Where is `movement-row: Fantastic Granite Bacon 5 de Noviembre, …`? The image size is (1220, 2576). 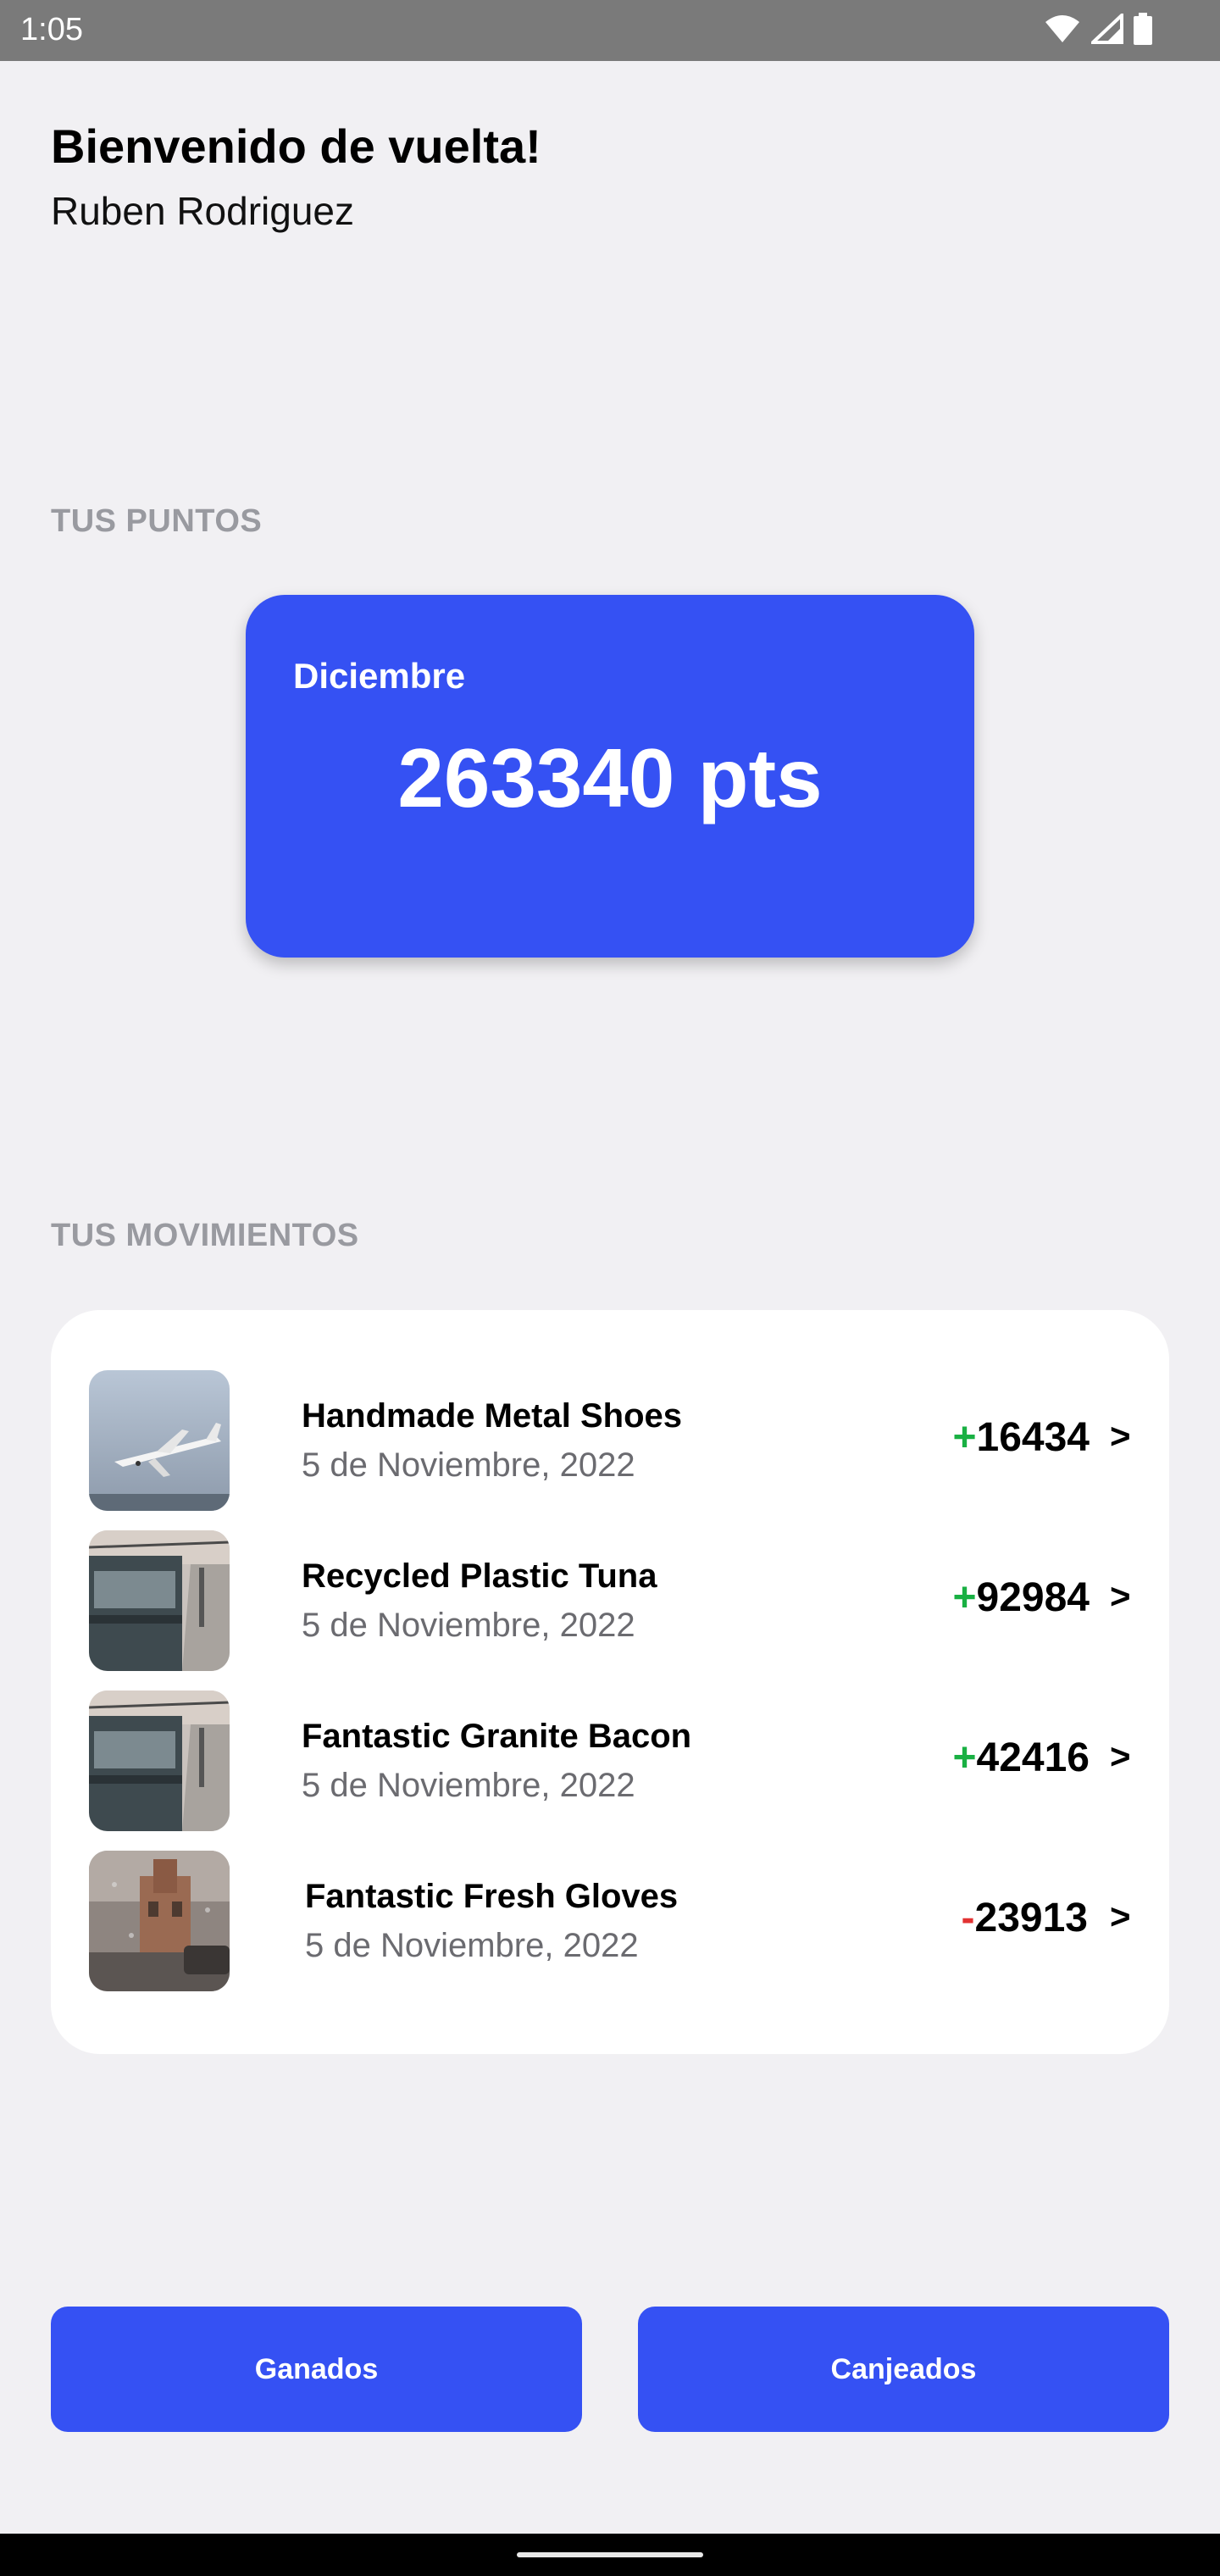 movement-row: Fantastic Granite Bacon 5 de Noviembre, … is located at coordinates (610, 1761).